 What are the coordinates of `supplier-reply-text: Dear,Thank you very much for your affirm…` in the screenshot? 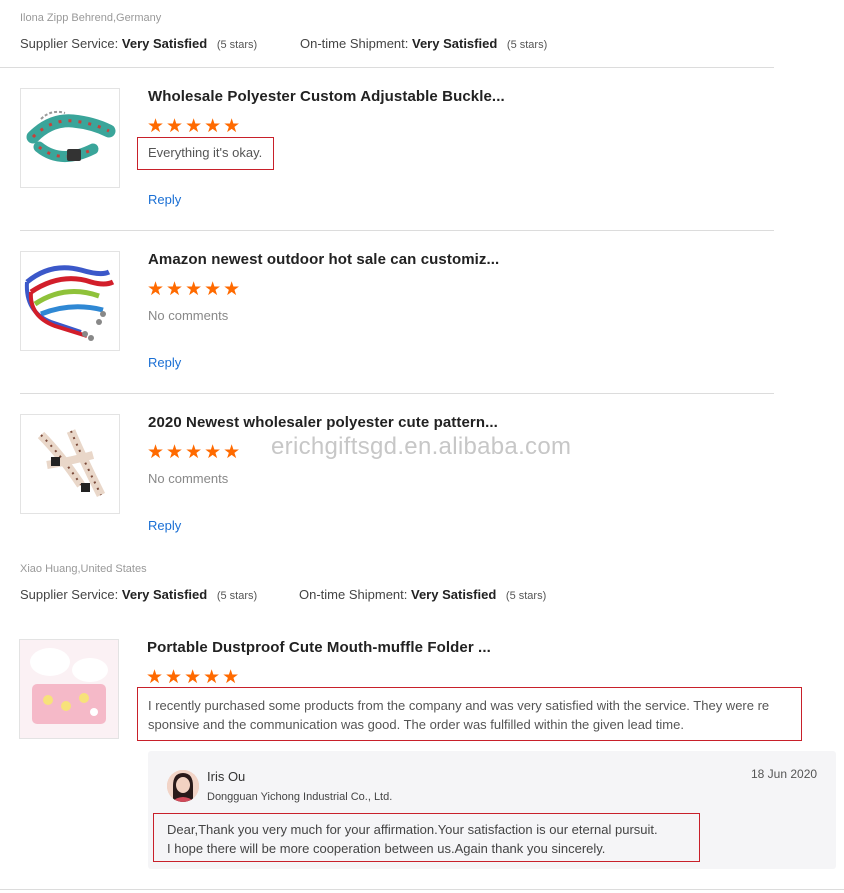 It's located at (412, 839).